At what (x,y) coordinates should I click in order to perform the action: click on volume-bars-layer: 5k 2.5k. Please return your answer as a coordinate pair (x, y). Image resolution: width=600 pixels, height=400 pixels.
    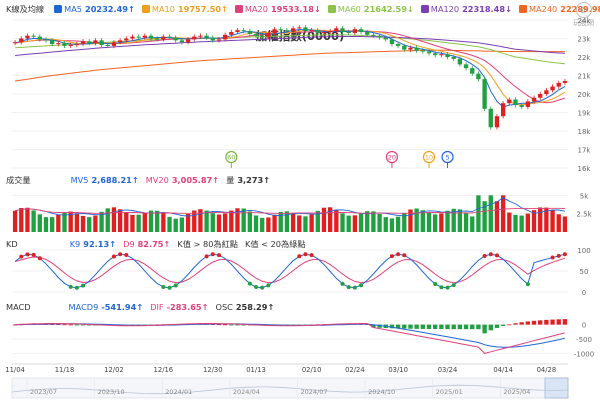
    Looking at the image, I should click on (302, 212).